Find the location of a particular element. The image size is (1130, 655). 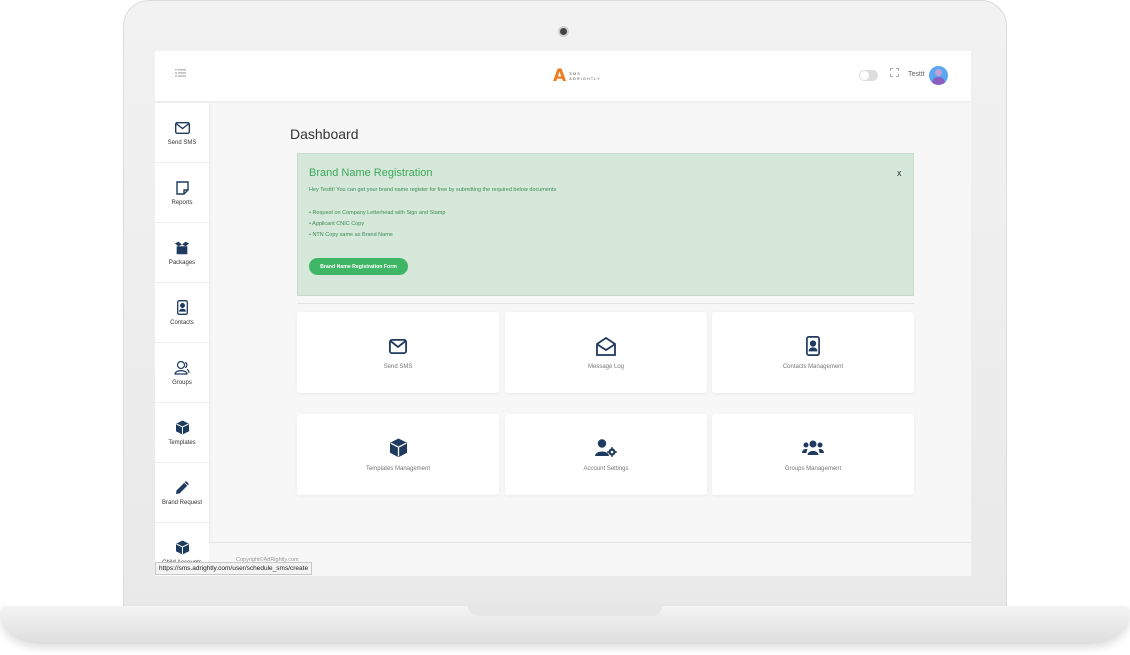

brand-logo: A SMS ADRIGHTLY is located at coordinates (577, 76).